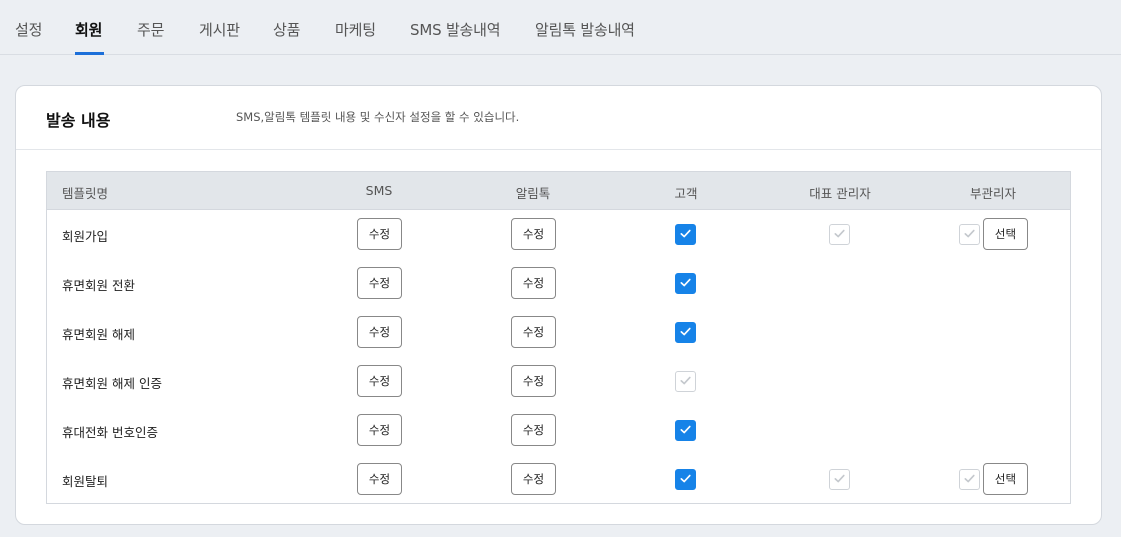 The width and height of the screenshot is (1121, 537). Describe the element at coordinates (558, 191) in the screenshot. I see `table-header: 템플릿명 SMS 알림톡 고객 대표 관리자 부관리자` at that location.